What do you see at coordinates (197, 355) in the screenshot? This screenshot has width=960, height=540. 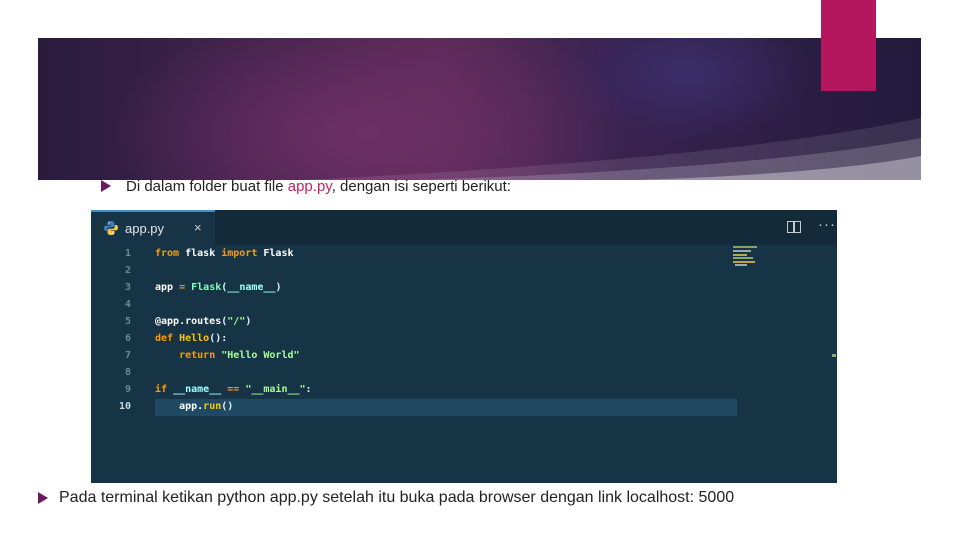 I see `code-token: return` at bounding box center [197, 355].